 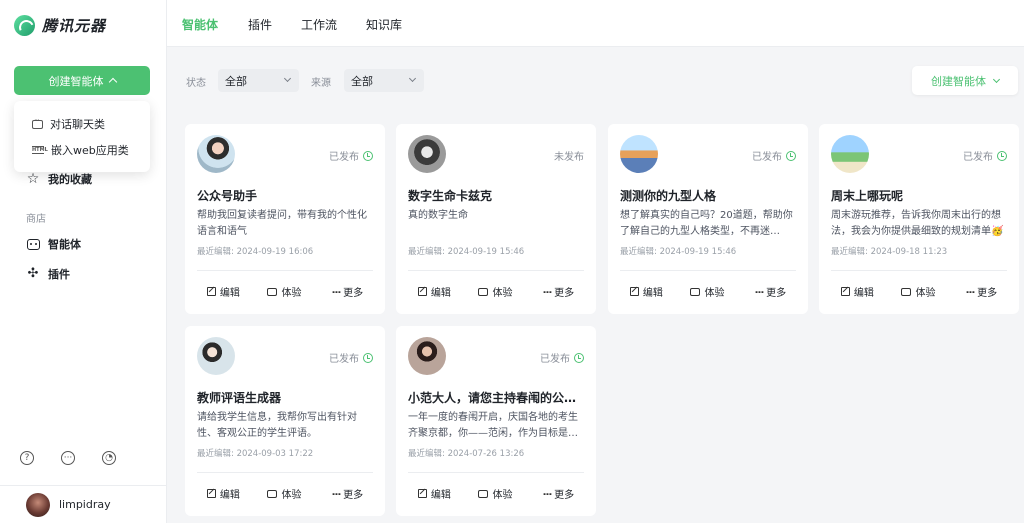 What do you see at coordinates (48, 274) in the screenshot?
I see `sidebar-item-plugins: ✣ 插件` at bounding box center [48, 274].